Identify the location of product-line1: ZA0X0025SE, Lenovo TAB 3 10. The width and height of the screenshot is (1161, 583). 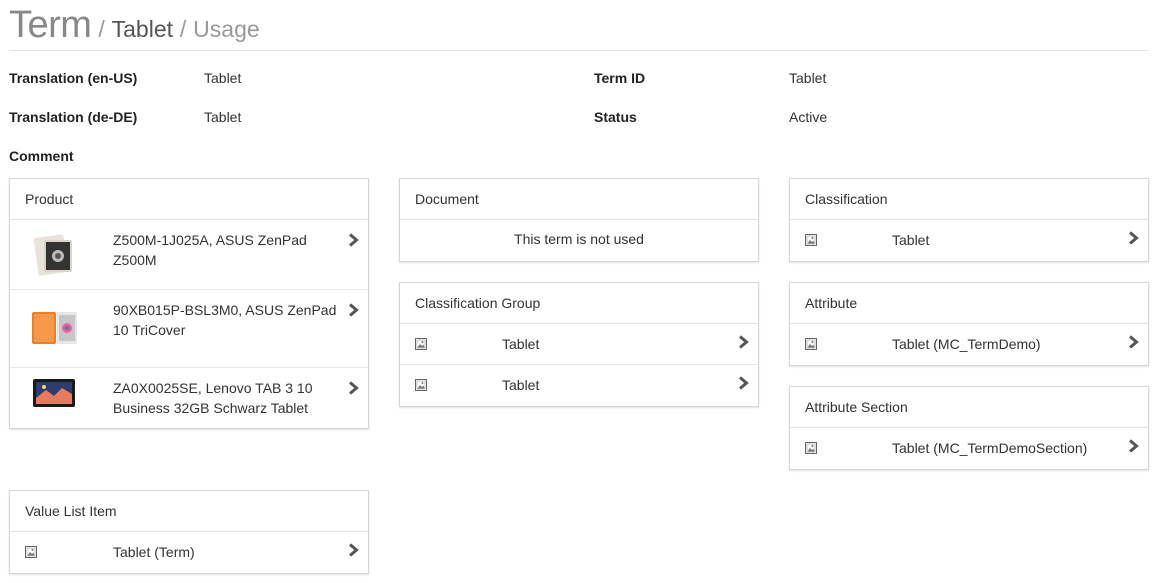
(213, 388).